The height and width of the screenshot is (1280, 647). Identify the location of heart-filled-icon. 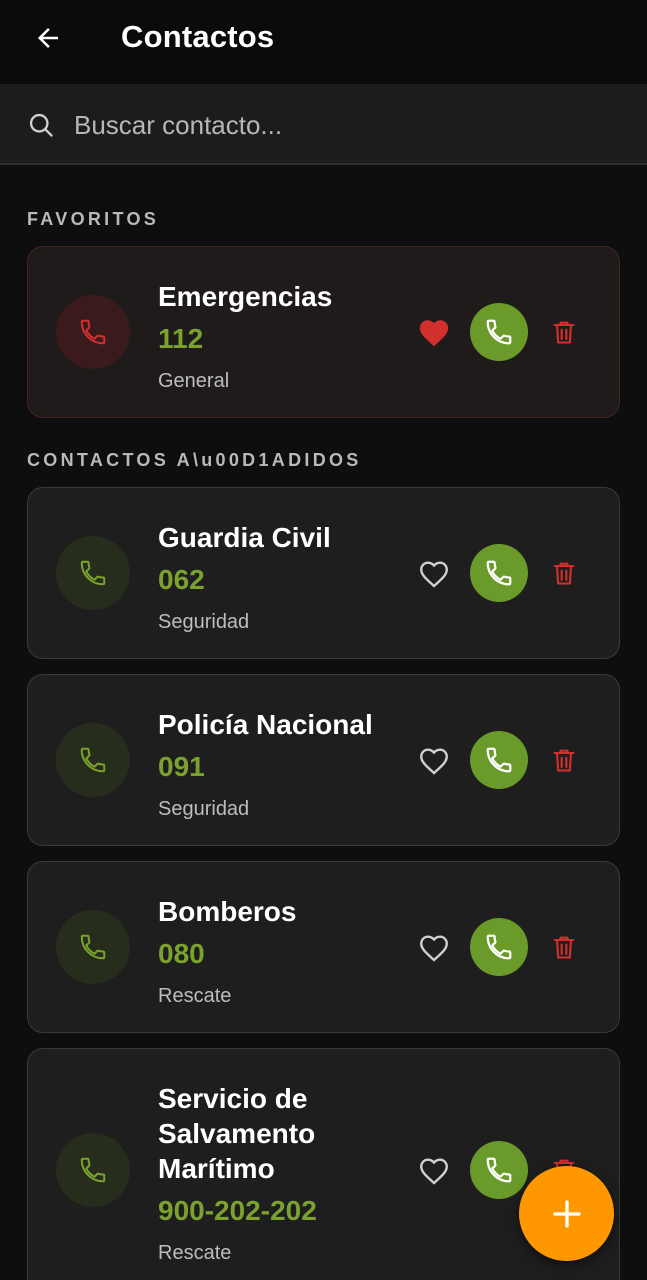
(434, 333).